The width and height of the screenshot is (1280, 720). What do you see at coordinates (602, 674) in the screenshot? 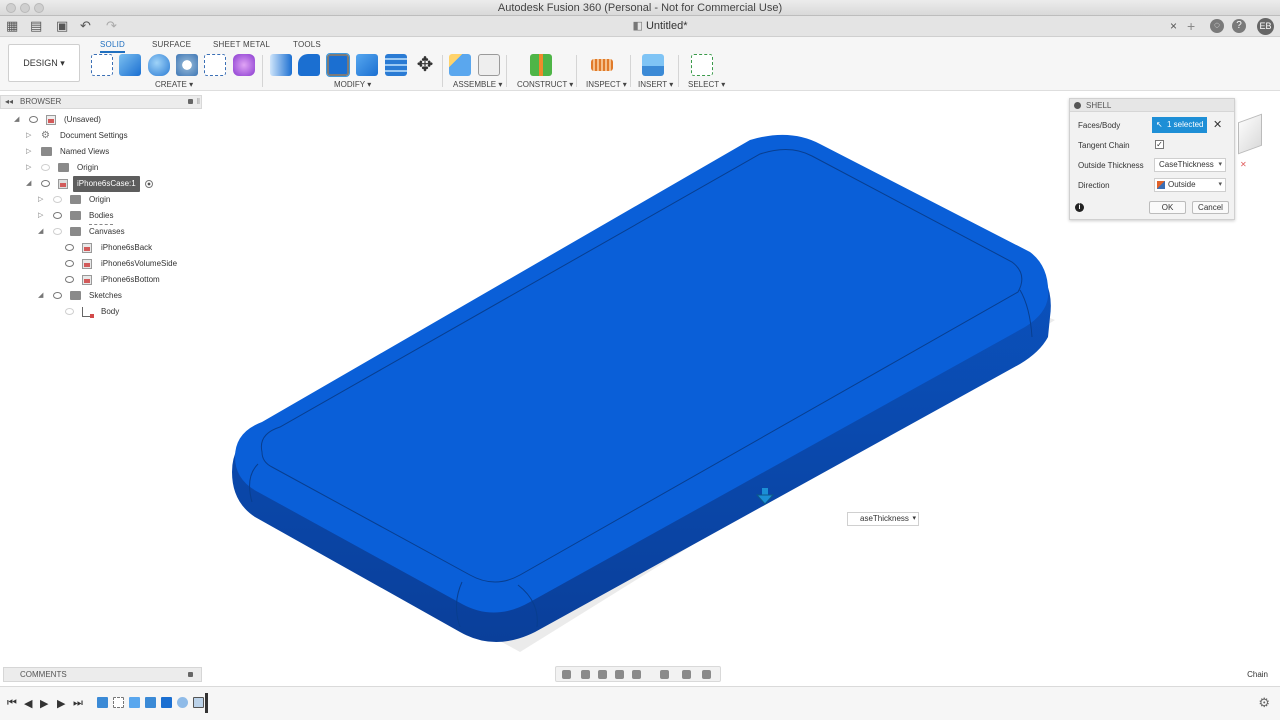
I see `pan-icon` at bounding box center [602, 674].